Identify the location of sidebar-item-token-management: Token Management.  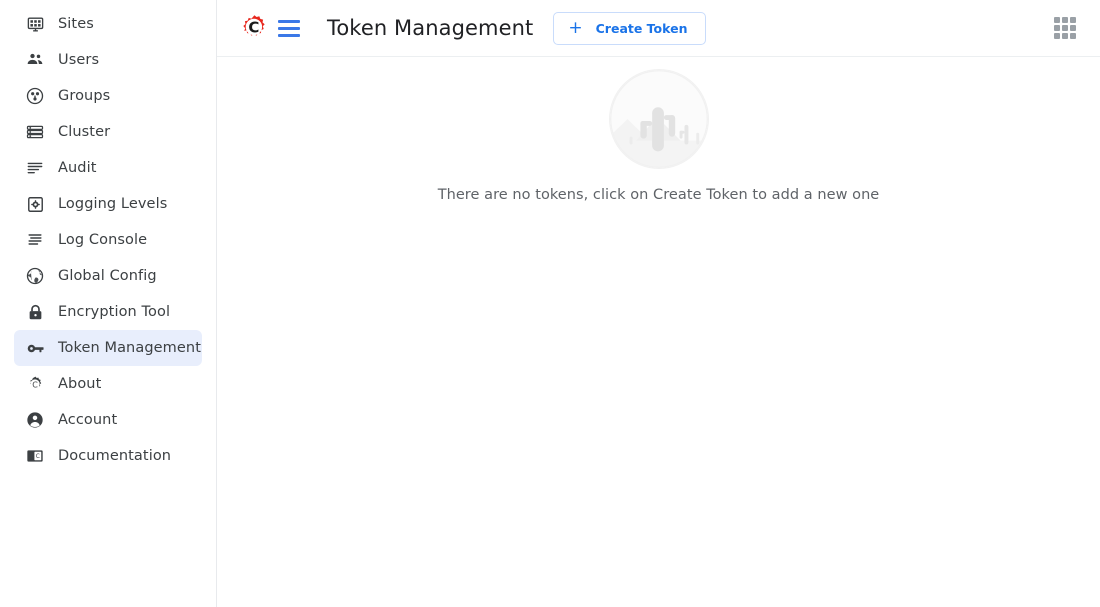
(108, 348).